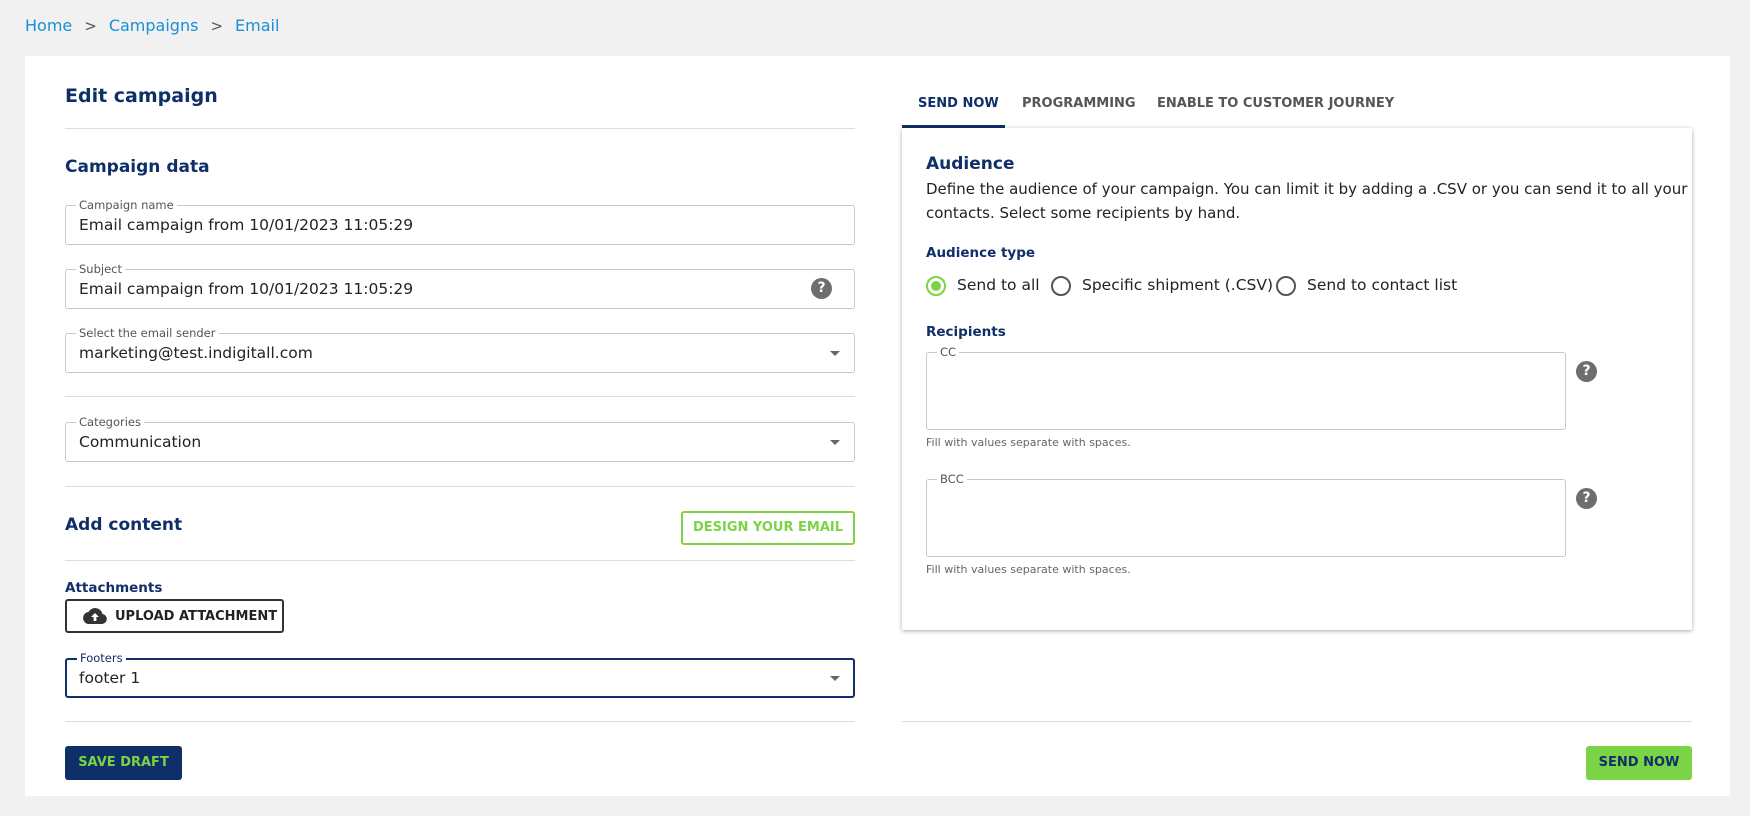 This screenshot has width=1750, height=816. Describe the element at coordinates (958, 103) in the screenshot. I see `tab-send-now: SEND NOW` at that location.